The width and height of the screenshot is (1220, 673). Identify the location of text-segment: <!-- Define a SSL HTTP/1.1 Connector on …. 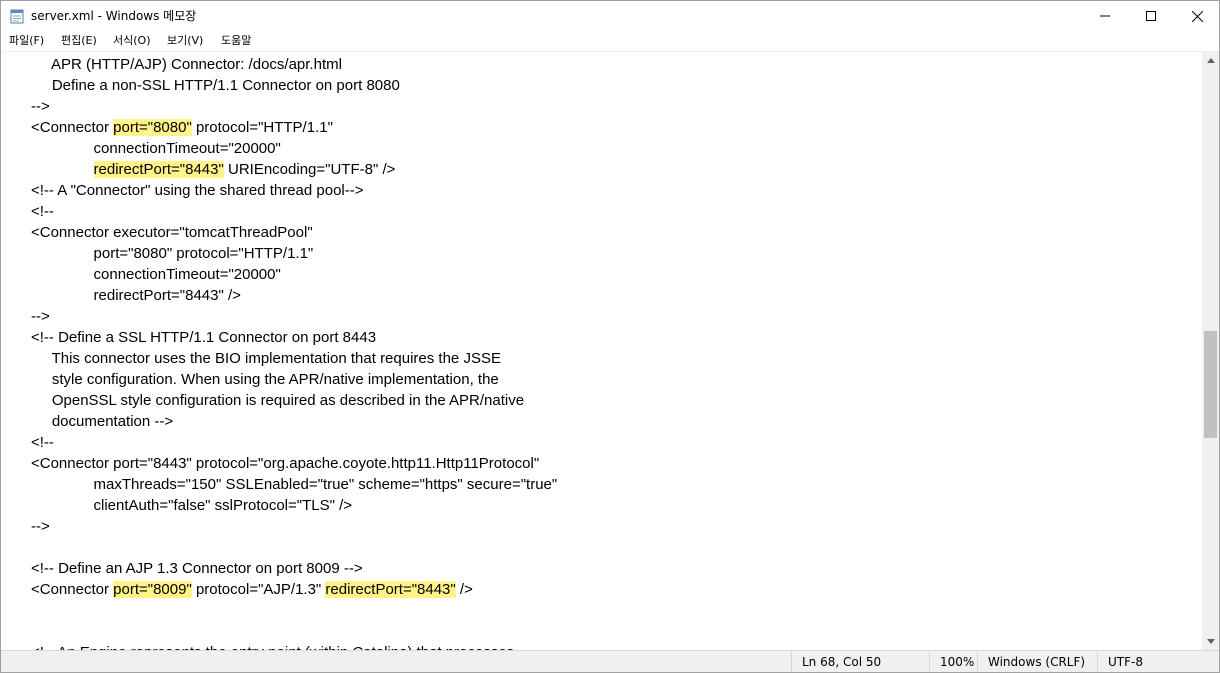
(204, 337).